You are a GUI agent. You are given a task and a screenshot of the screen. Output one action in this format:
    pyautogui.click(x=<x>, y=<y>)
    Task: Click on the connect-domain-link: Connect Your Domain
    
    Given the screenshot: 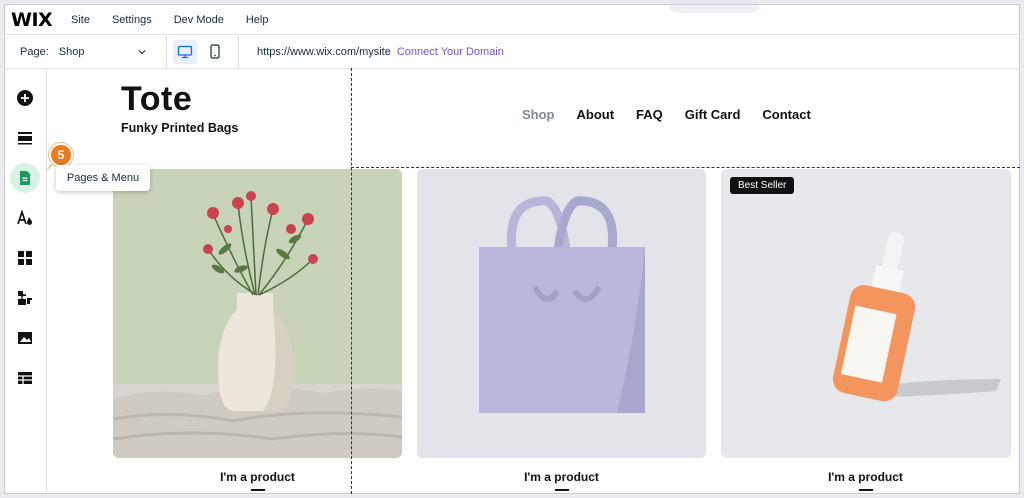 What is the action you would take?
    pyautogui.click(x=450, y=52)
    